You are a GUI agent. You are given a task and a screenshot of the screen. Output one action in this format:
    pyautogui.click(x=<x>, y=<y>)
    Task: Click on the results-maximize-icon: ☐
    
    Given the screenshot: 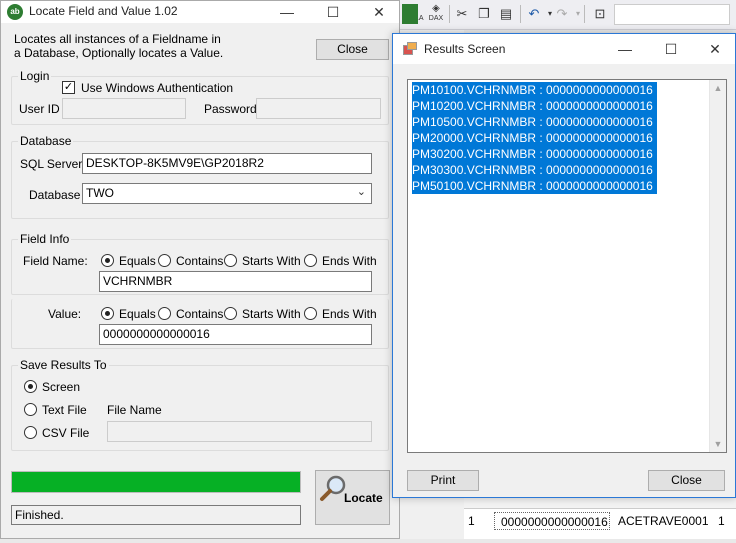 What is the action you would take?
    pyautogui.click(x=671, y=49)
    